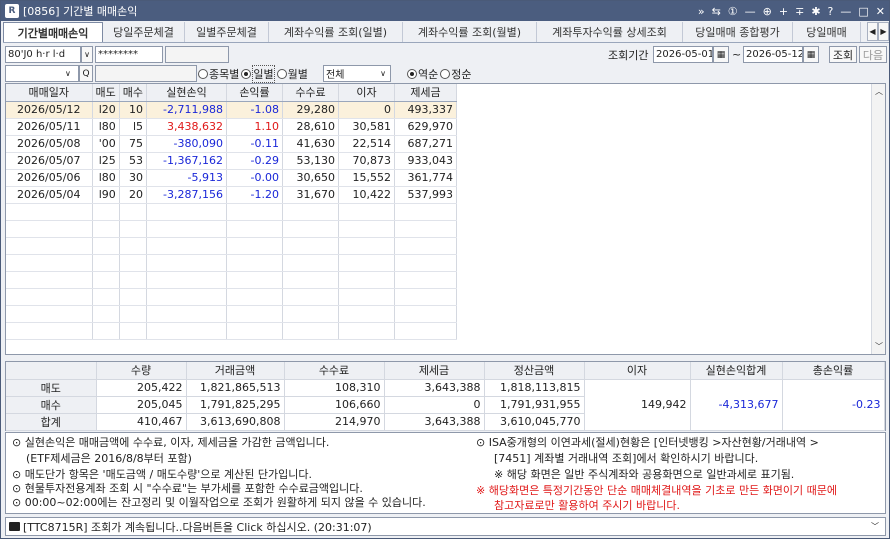 The height and width of the screenshot is (539, 890). I want to click on amount-value: 1,791,825,295, so click(235, 405).